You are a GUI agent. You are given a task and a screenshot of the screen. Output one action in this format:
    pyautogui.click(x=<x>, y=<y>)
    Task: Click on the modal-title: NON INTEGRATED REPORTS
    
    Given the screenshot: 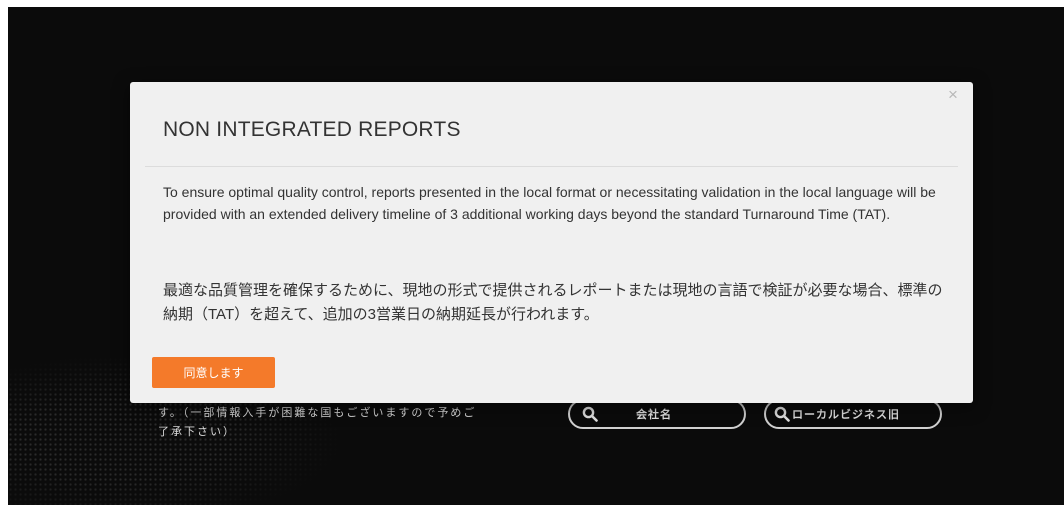 What is the action you would take?
    pyautogui.click(x=312, y=129)
    